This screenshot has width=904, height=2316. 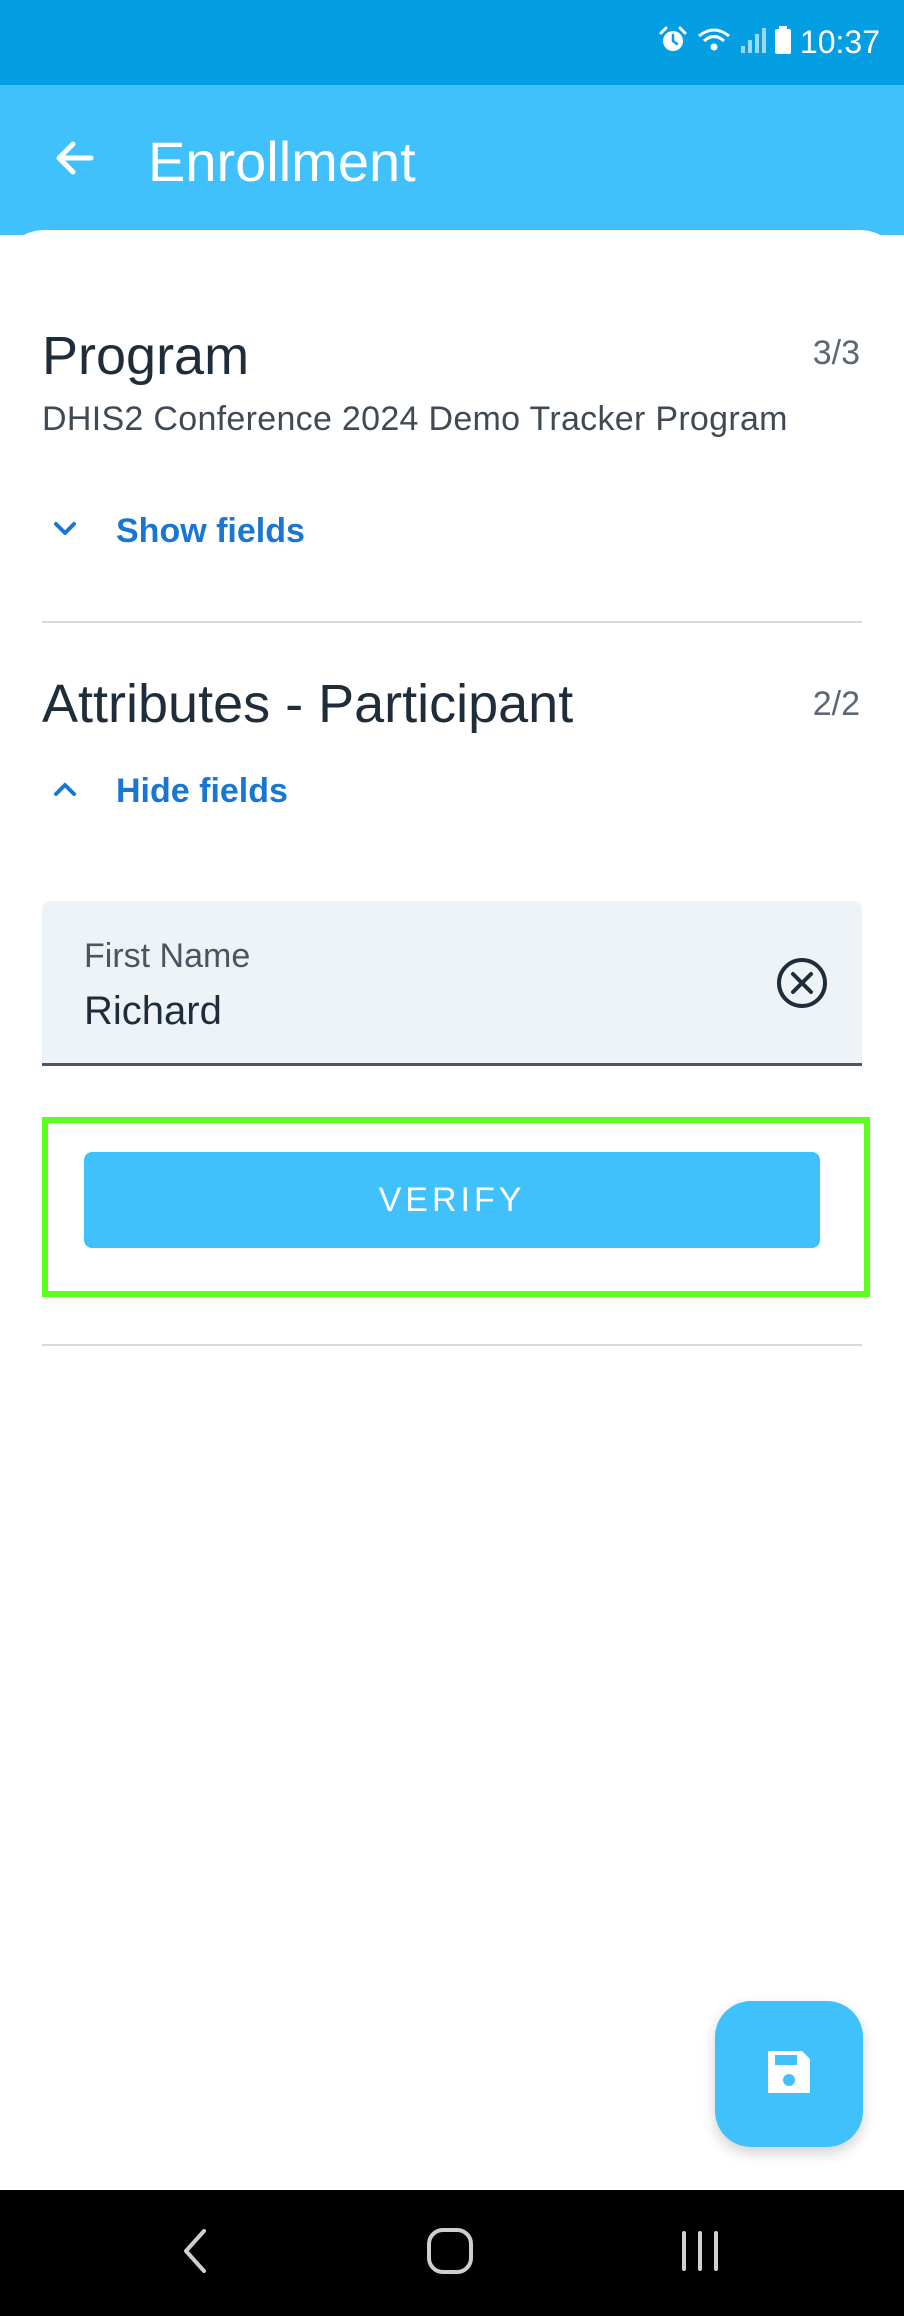 What do you see at coordinates (836, 704) in the screenshot?
I see `section-count-attributes: 2/2` at bounding box center [836, 704].